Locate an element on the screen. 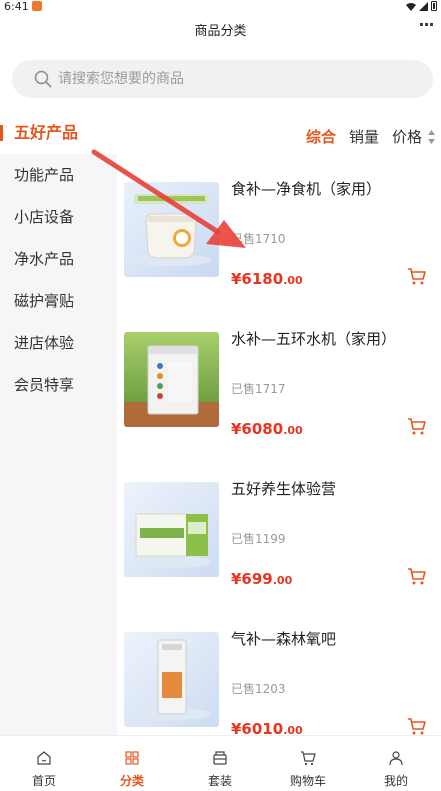 The height and width of the screenshot is (791, 441). product-name: 五好养生体验营 is located at coordinates (284, 489).